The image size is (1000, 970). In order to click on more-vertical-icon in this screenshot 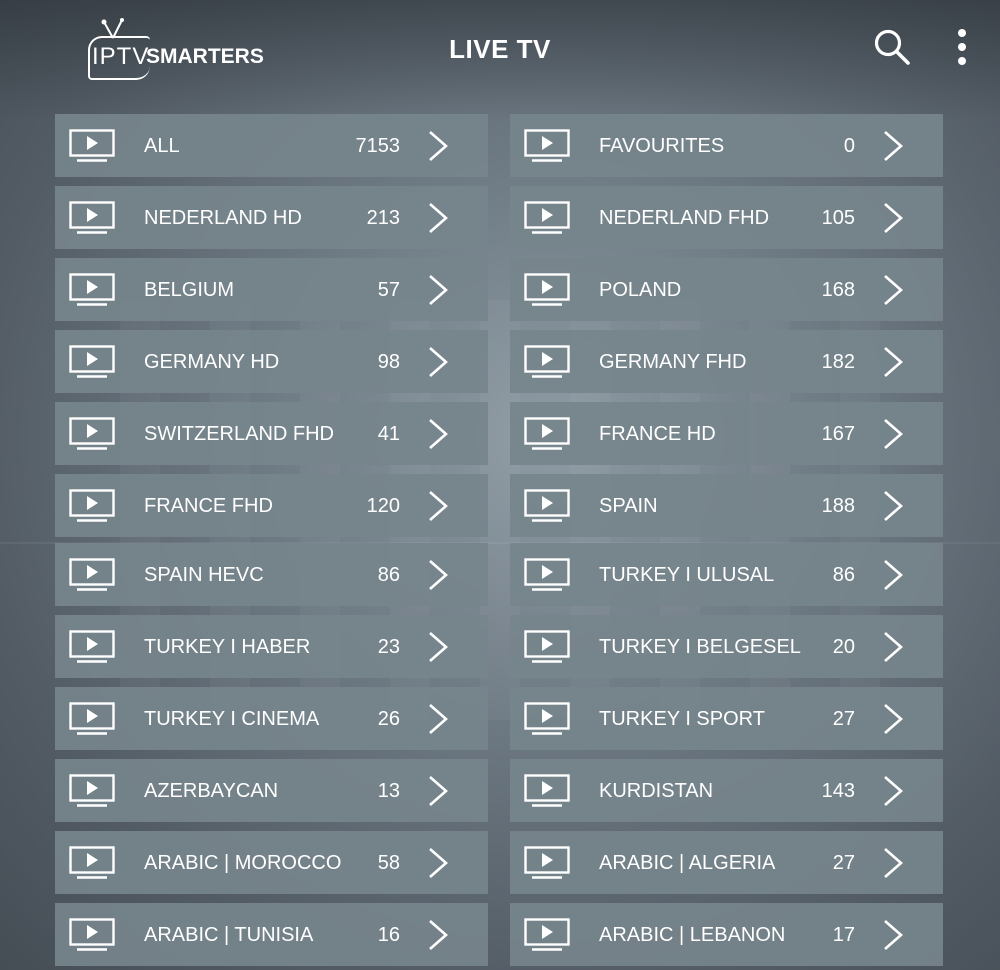, I will do `click(962, 48)`.